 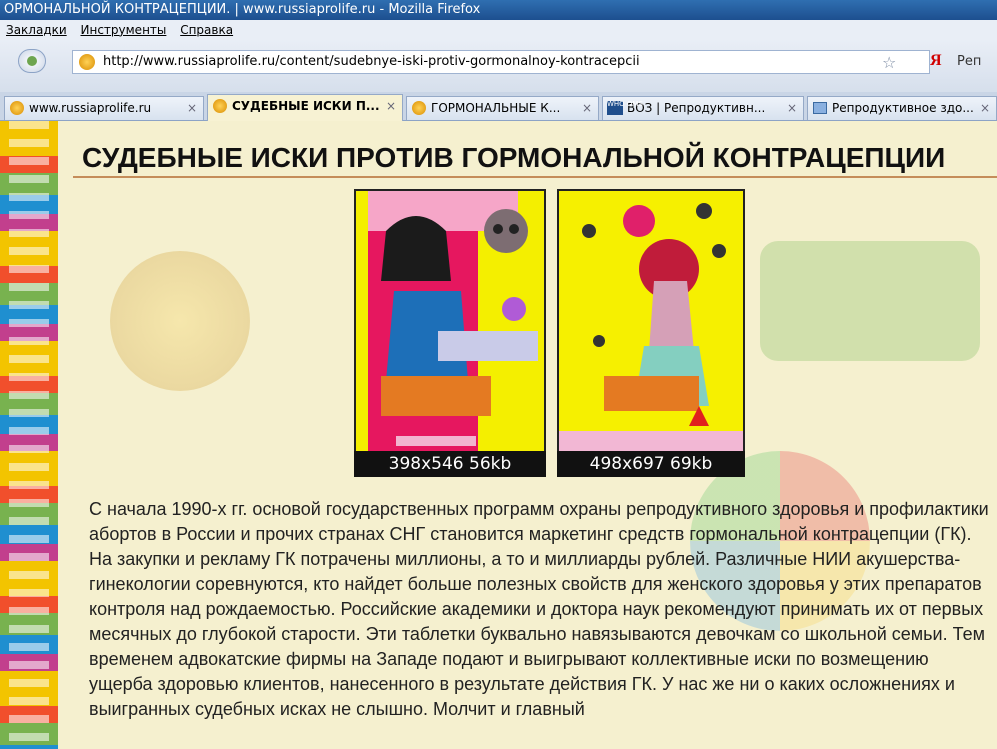 What do you see at coordinates (535, 177) in the screenshot?
I see `title-divider` at bounding box center [535, 177].